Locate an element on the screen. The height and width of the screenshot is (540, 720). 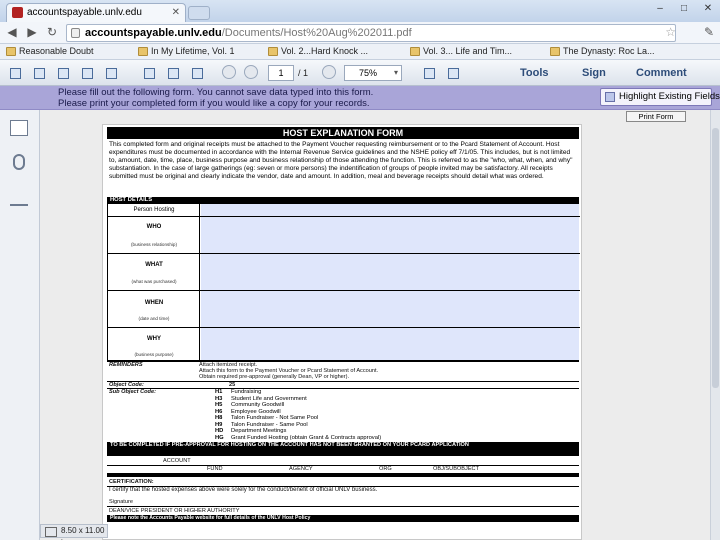
pdf-favicon-icon is located at coordinates (17, 12).